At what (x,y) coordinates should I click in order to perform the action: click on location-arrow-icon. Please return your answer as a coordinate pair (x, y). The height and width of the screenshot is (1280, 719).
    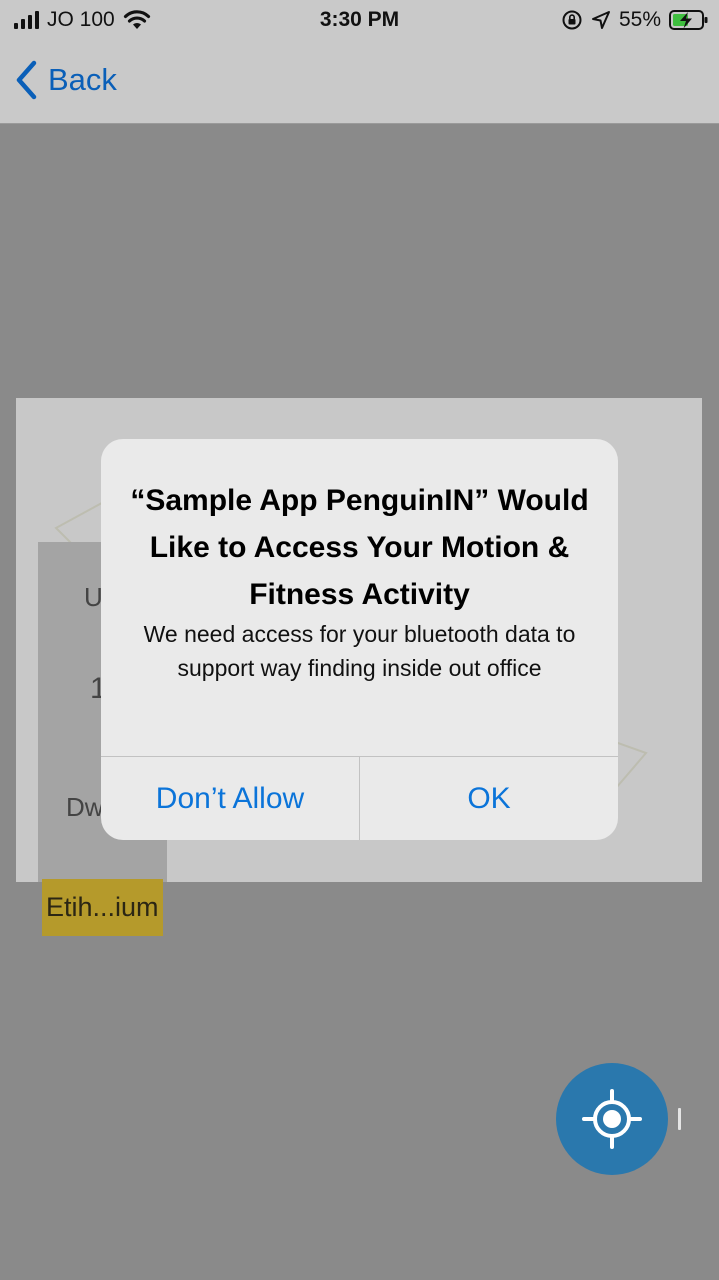
    Looking at the image, I should click on (600, 20).